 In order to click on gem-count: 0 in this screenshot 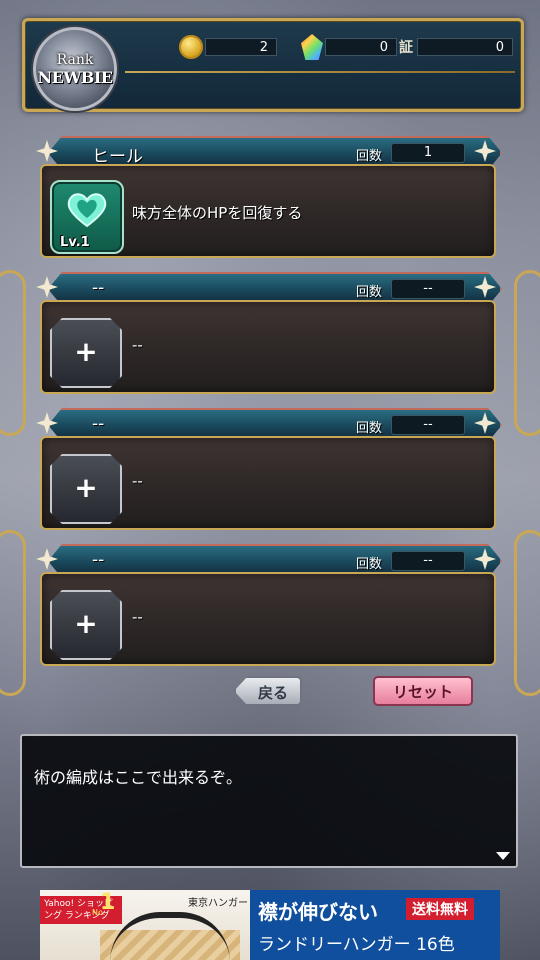, I will do `click(361, 47)`.